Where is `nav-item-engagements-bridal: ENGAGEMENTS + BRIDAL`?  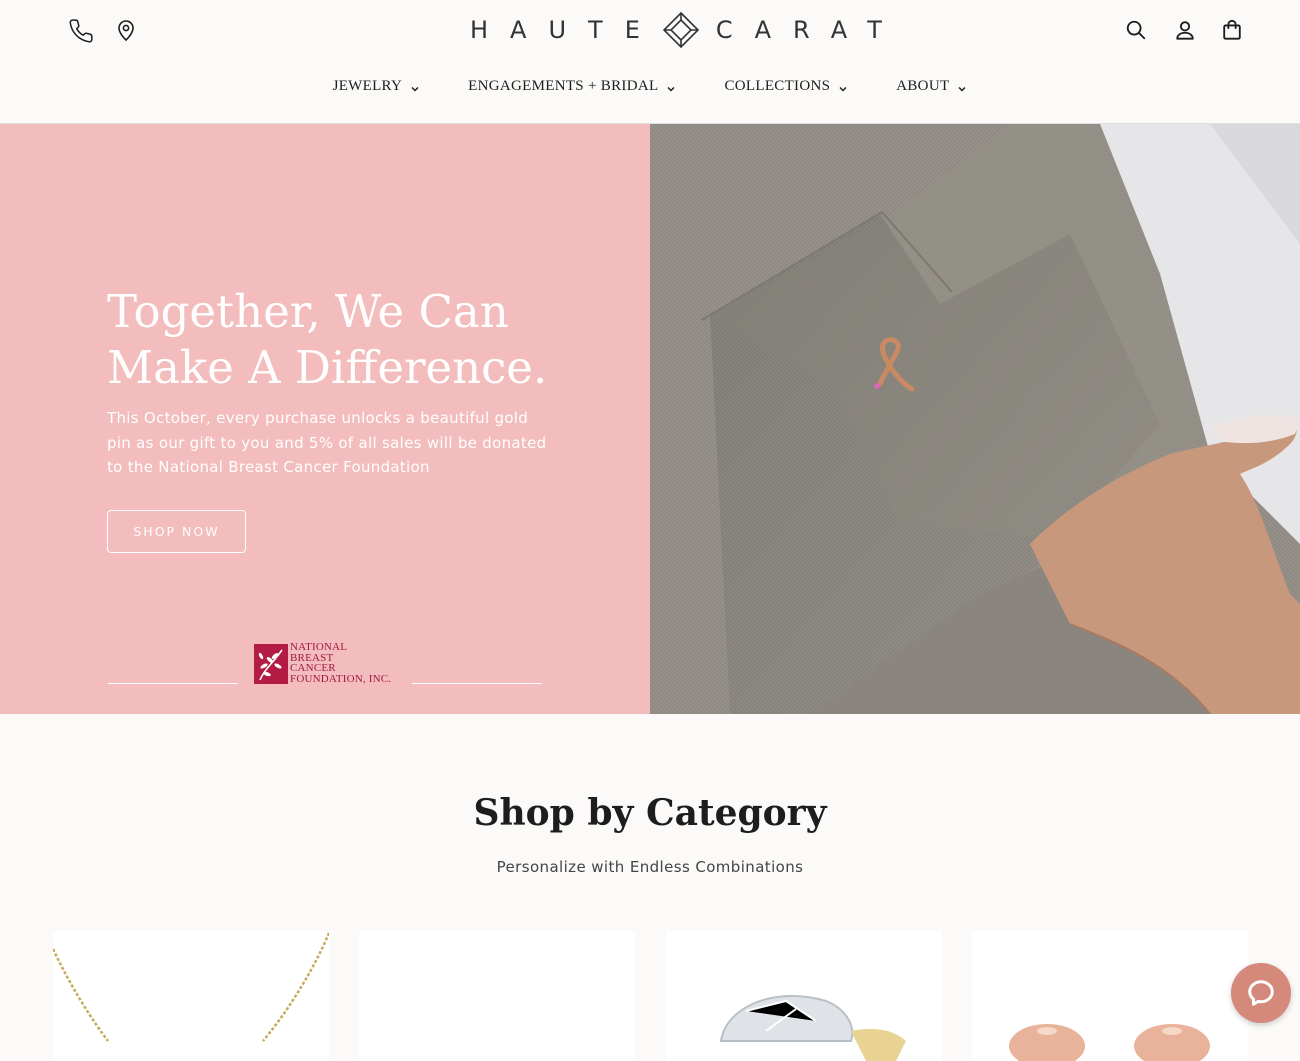
nav-item-engagements-bridal: ENGAGEMENTS + BRIDAL is located at coordinates (572, 86).